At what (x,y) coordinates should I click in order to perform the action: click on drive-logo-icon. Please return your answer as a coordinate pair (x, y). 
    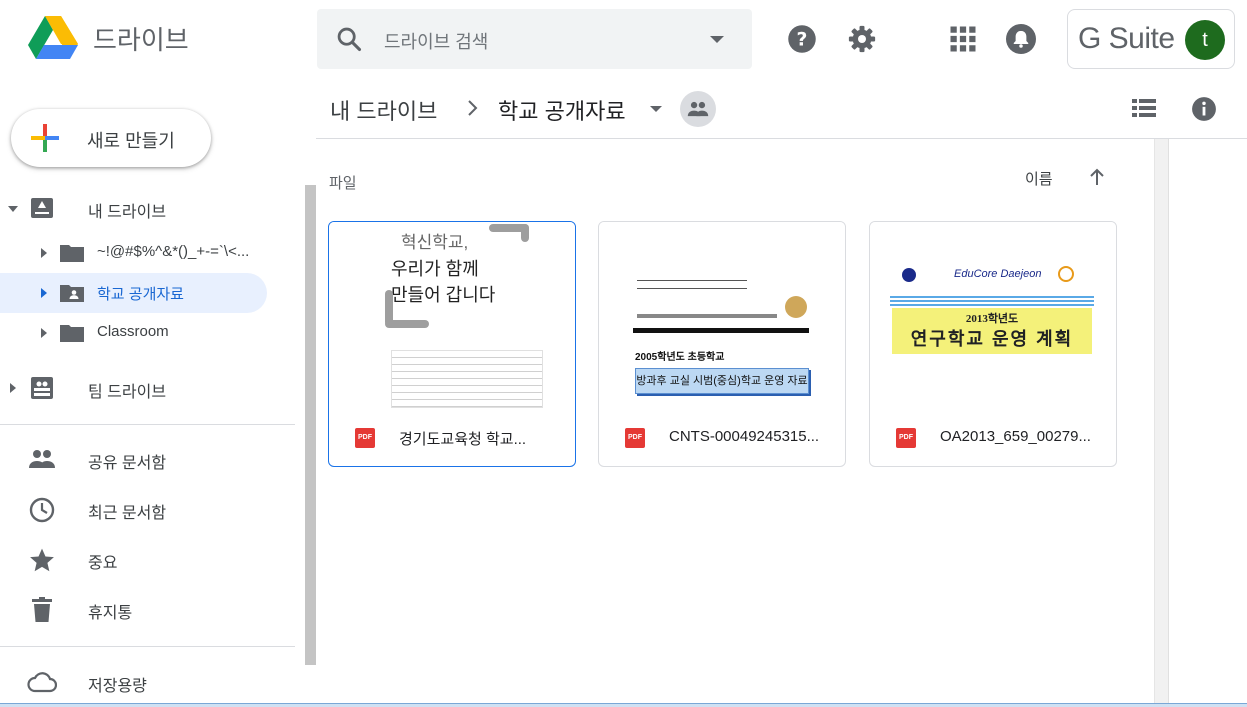
    Looking at the image, I should click on (53, 38).